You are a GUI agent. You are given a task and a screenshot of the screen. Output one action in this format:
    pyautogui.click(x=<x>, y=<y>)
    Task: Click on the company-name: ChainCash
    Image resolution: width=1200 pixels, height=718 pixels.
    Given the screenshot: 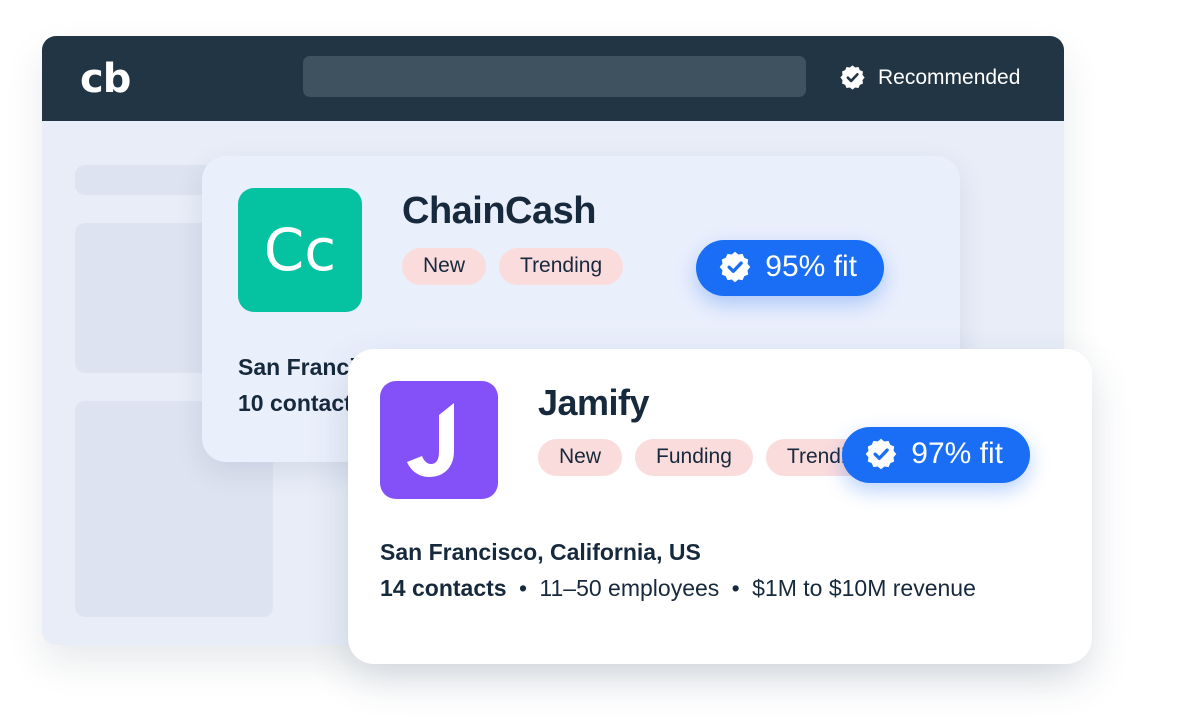 What is the action you would take?
    pyautogui.click(x=499, y=211)
    